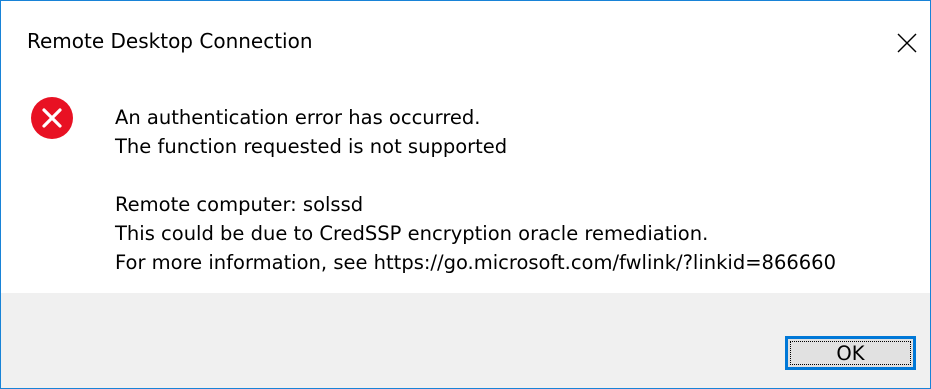  Describe the element at coordinates (311, 146) in the screenshot. I see `message-line-detail: The function requested is not supported` at that location.